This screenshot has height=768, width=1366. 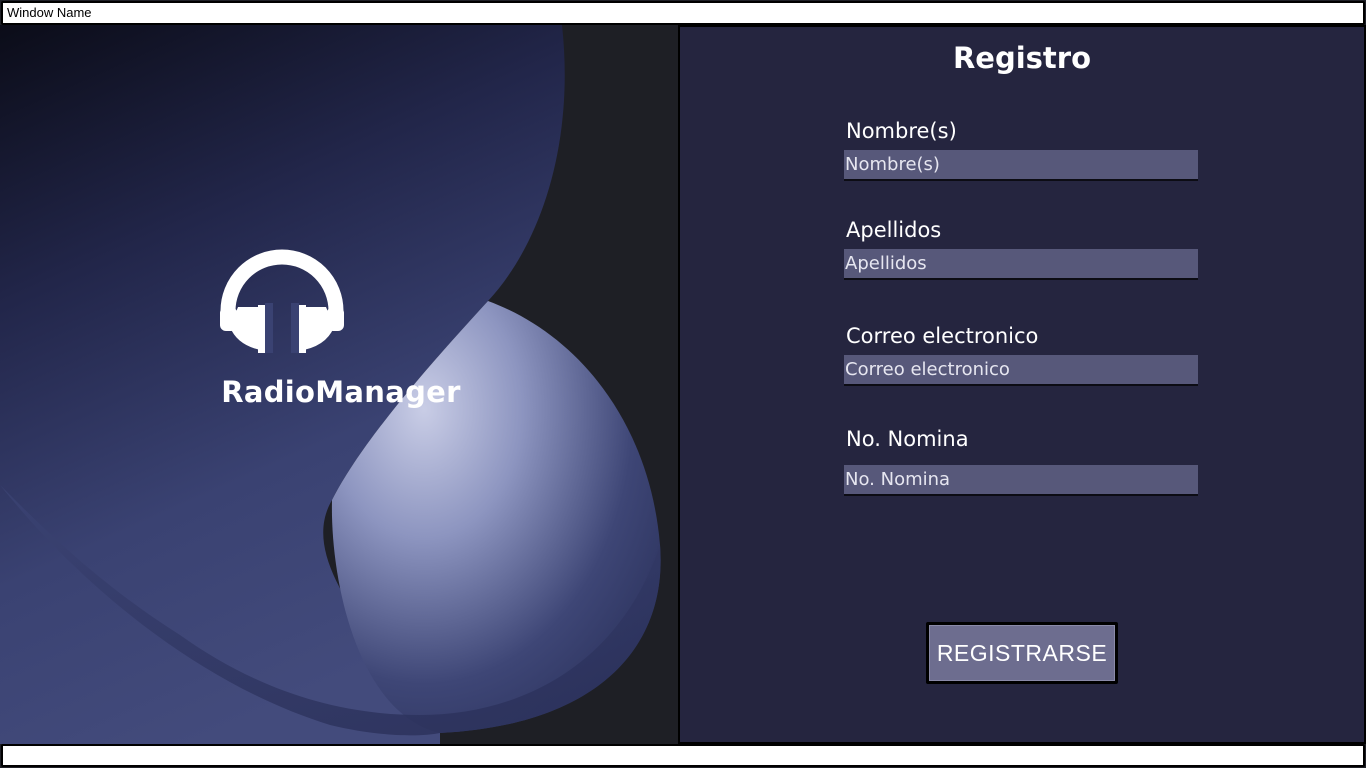 What do you see at coordinates (341, 392) in the screenshot?
I see `app-name: RadioManager` at bounding box center [341, 392].